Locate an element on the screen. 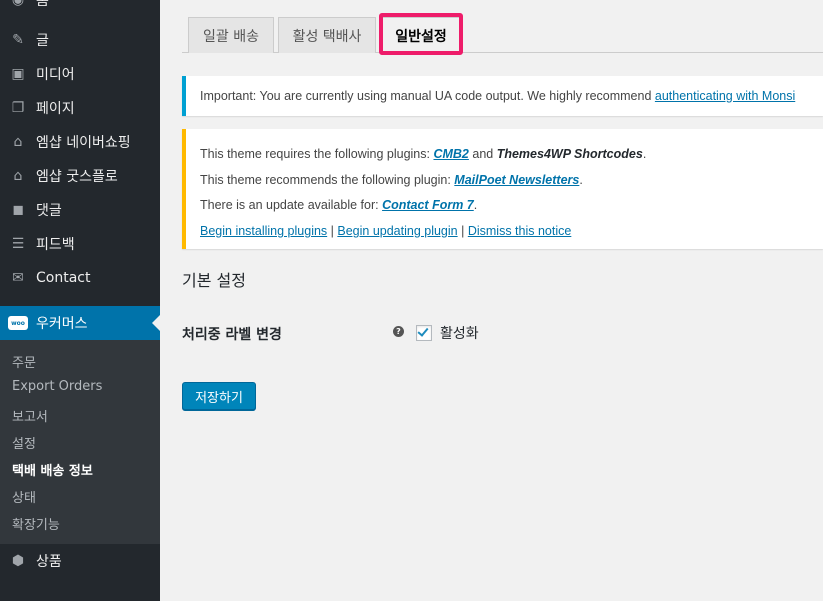  menu-label: 미디어 is located at coordinates (55, 75).